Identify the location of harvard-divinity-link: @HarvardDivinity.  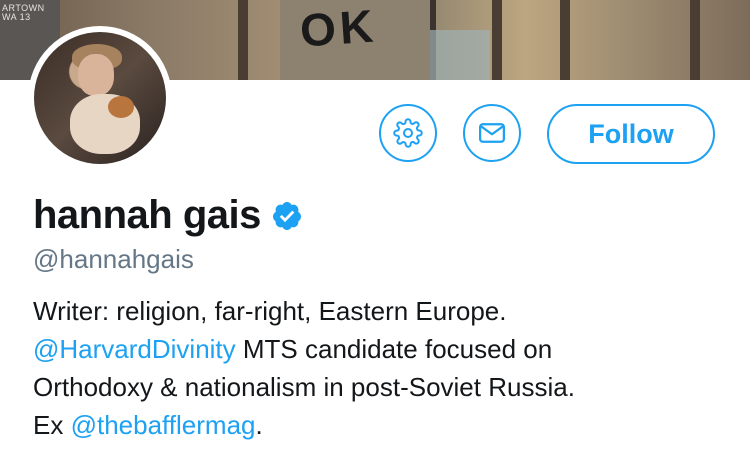
(134, 349).